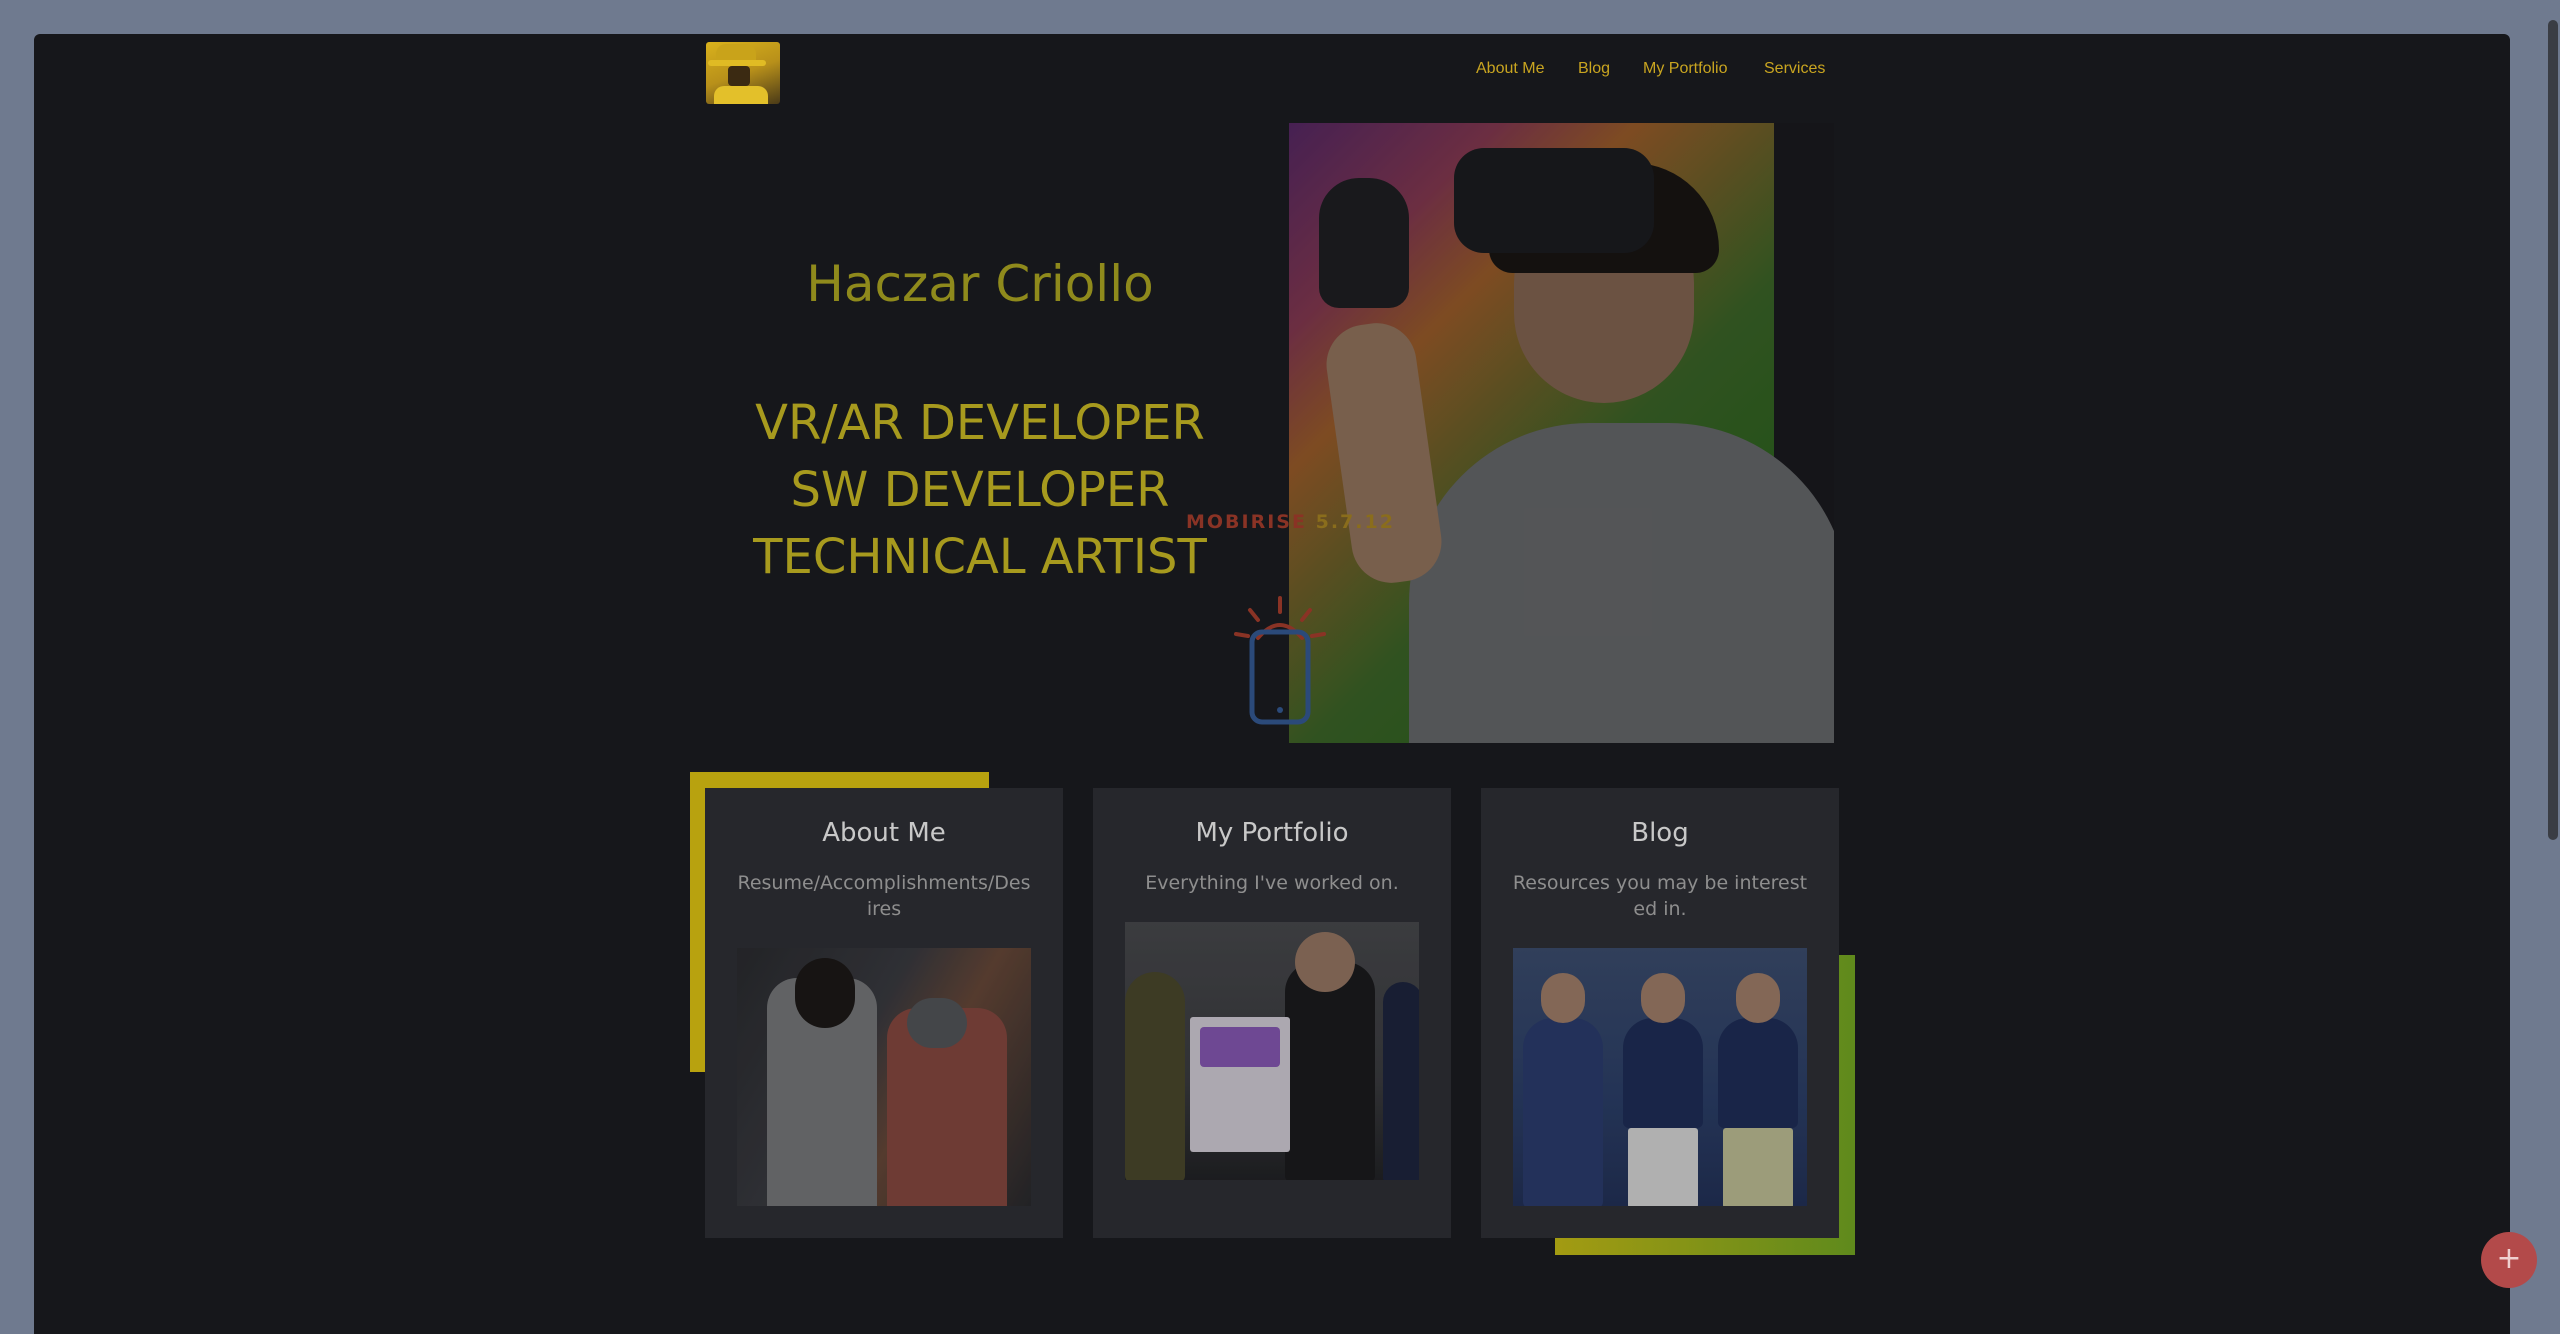 The height and width of the screenshot is (1334, 2560). What do you see at coordinates (884, 896) in the screenshot?
I see `card-subtitle: Resume/Accomplishments/Desires` at bounding box center [884, 896].